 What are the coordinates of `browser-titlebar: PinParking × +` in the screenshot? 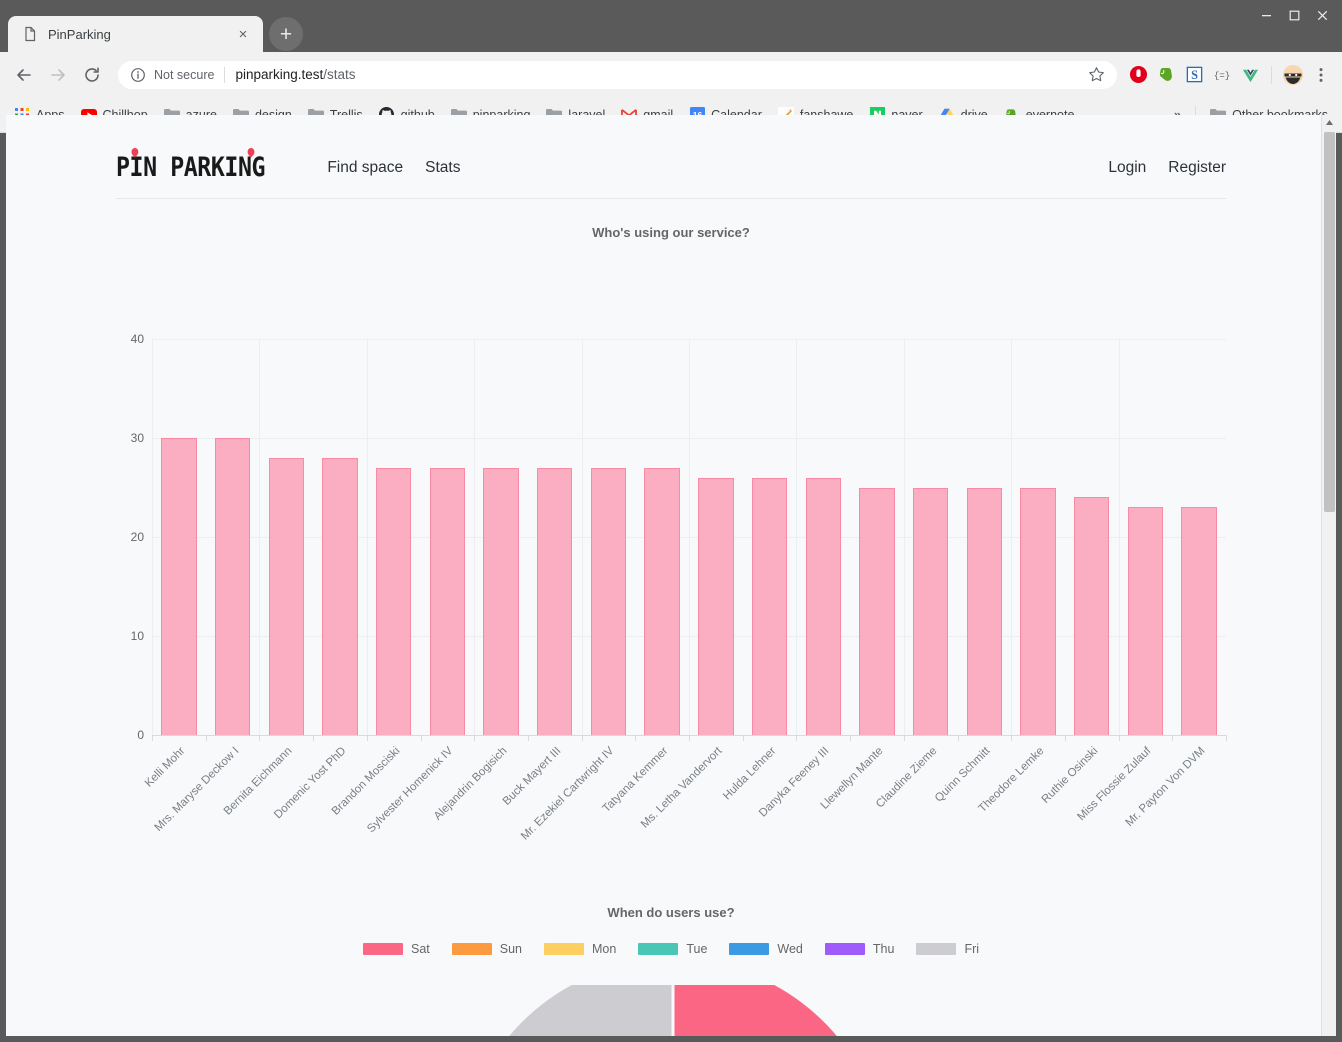 It's located at (671, 26).